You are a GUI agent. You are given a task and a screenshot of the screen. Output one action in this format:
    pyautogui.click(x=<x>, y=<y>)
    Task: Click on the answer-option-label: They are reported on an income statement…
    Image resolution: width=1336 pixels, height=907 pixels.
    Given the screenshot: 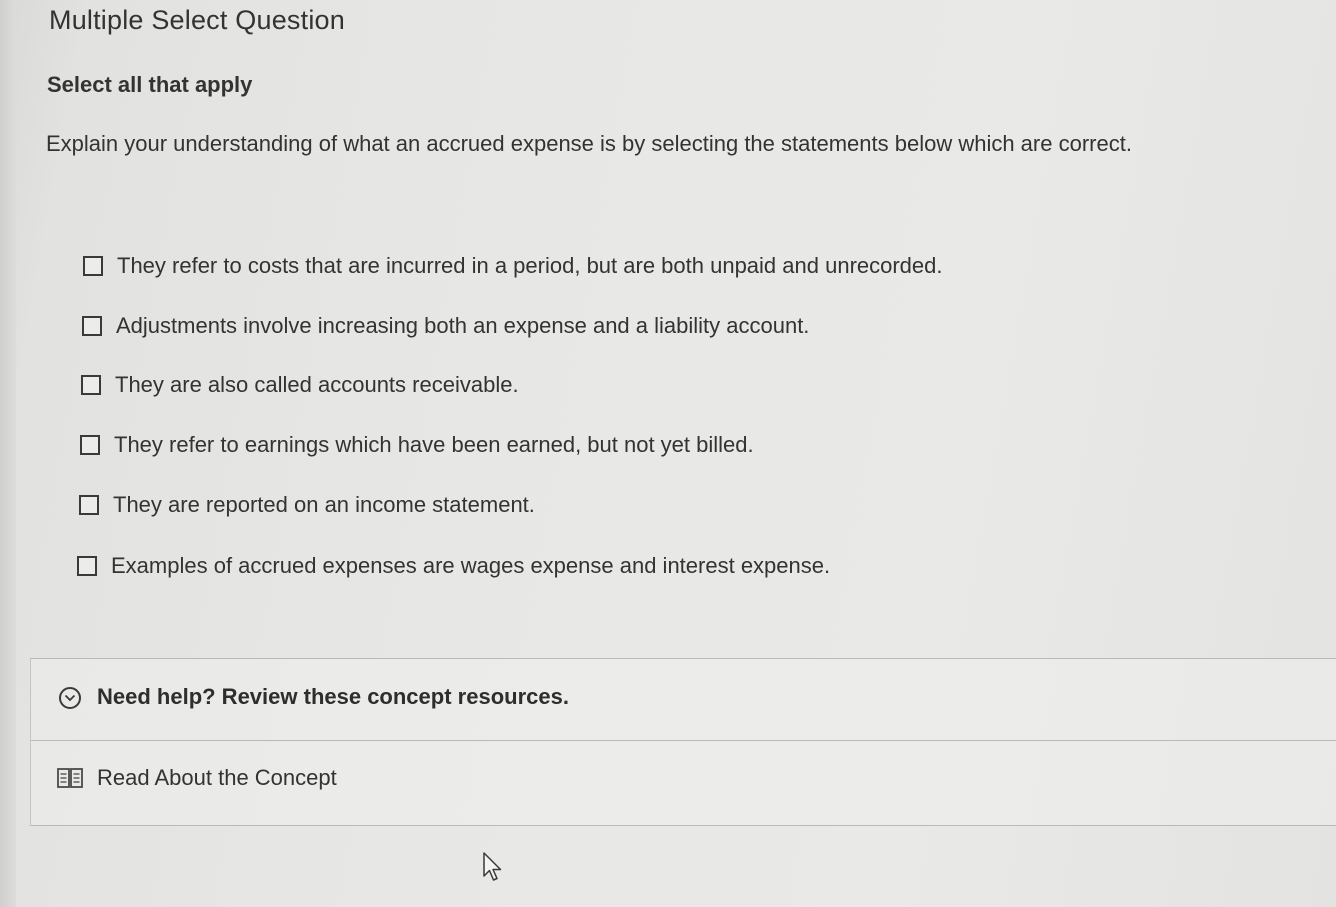 What is the action you would take?
    pyautogui.click(x=324, y=504)
    